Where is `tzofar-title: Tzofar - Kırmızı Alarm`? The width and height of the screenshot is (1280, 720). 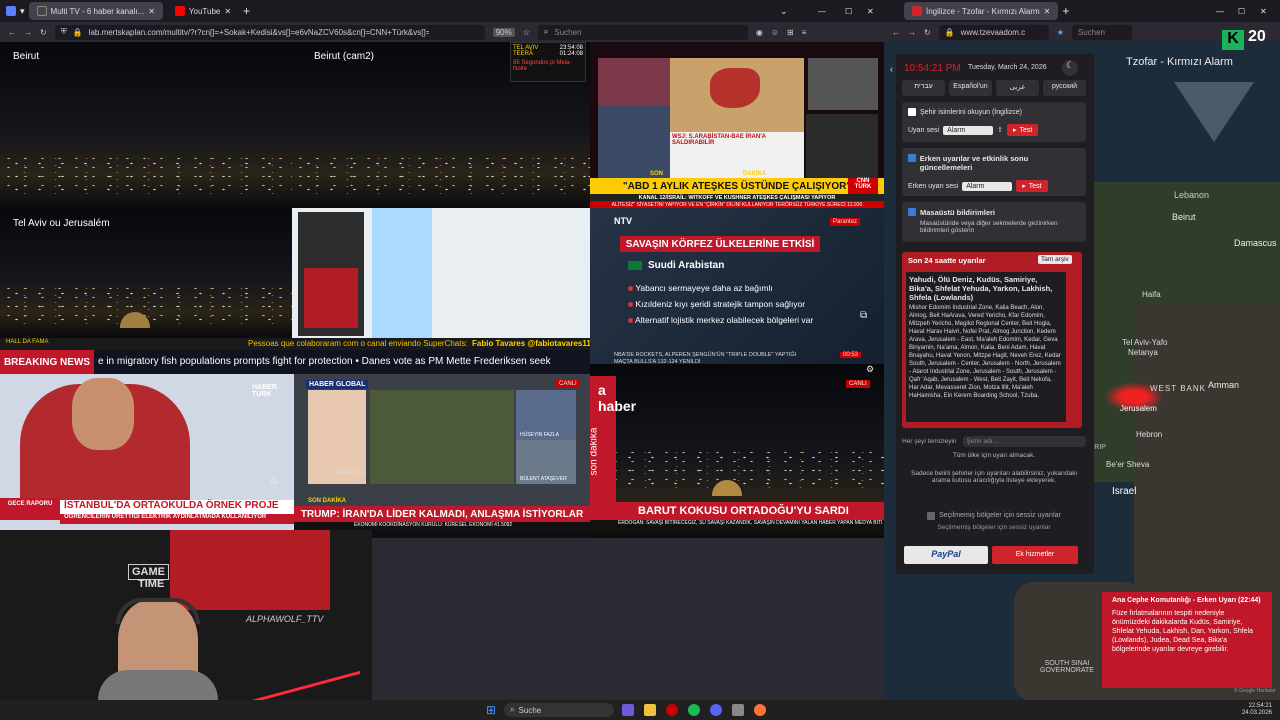
tzofar-title: Tzofar - Kırmızı Alarm is located at coordinates (1179, 62).